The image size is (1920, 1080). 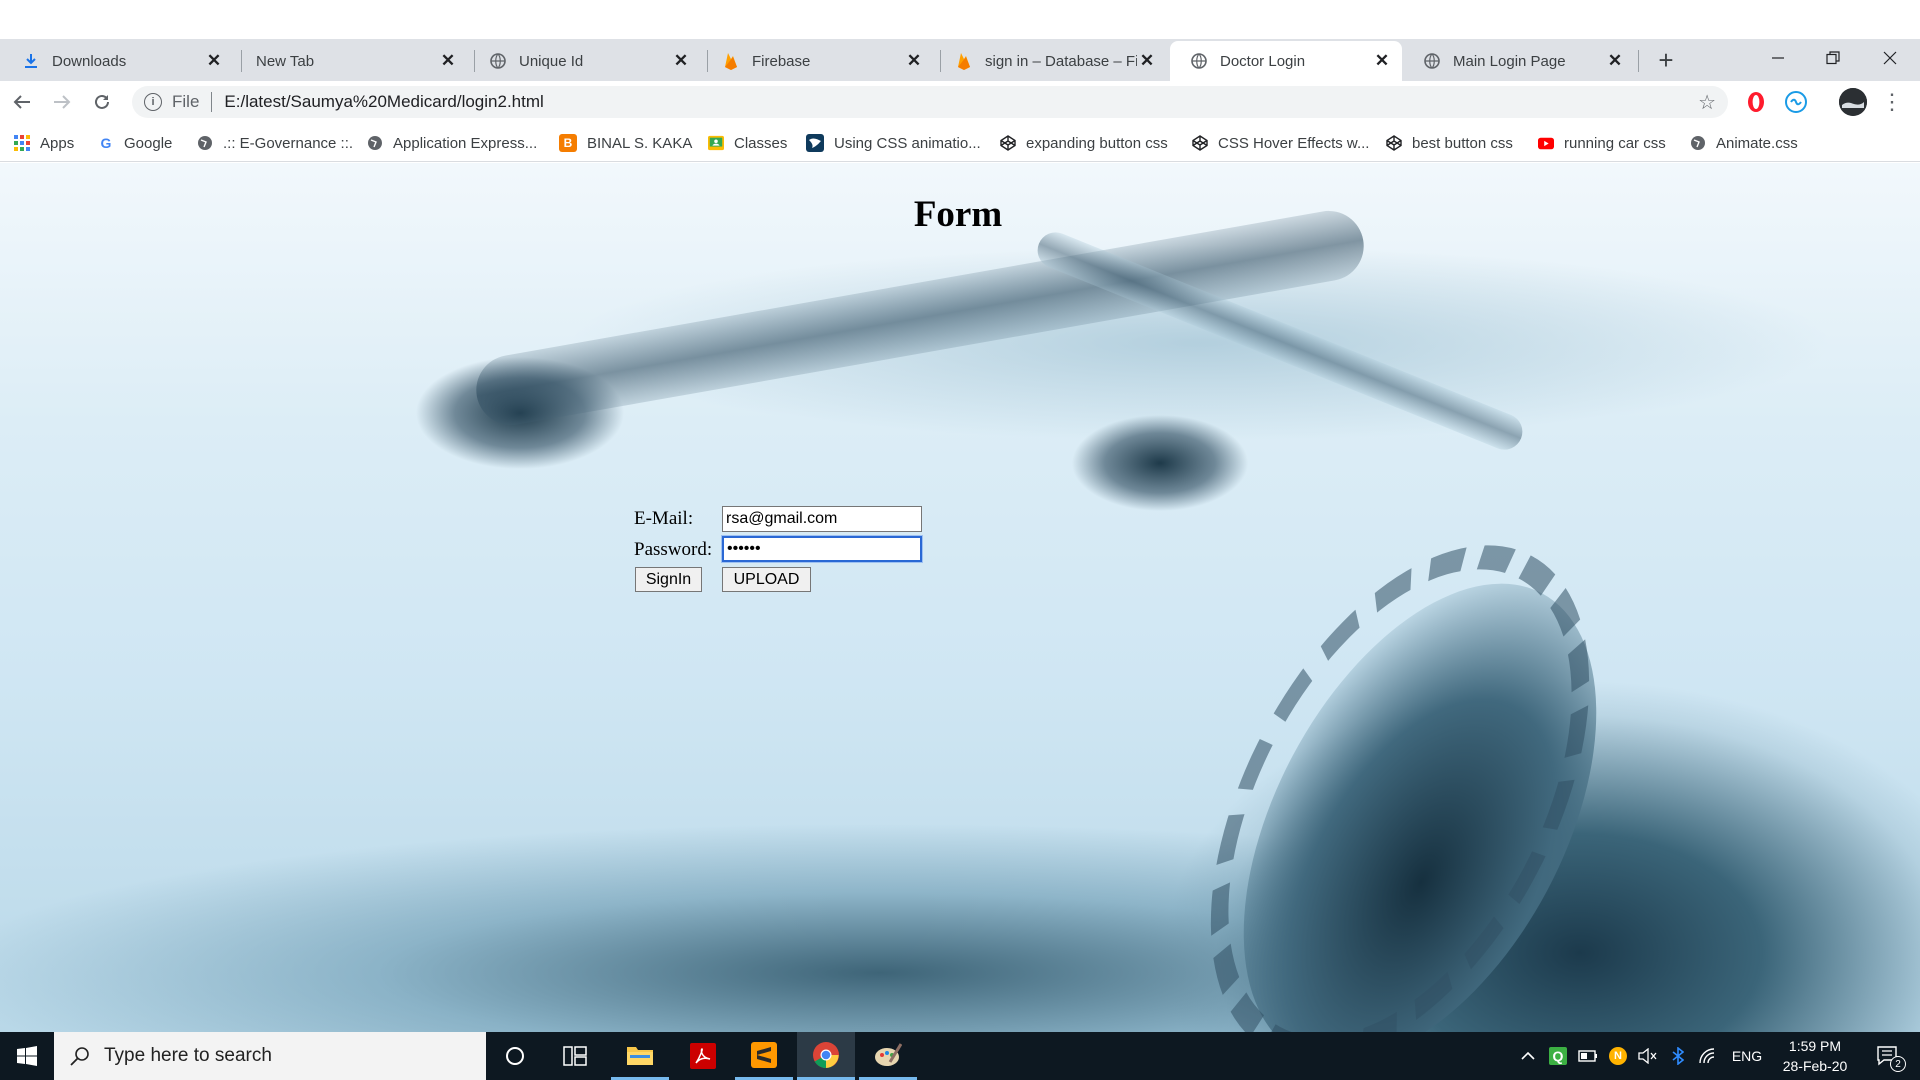 What do you see at coordinates (1588, 1056) in the screenshot?
I see `tray-battery` at bounding box center [1588, 1056].